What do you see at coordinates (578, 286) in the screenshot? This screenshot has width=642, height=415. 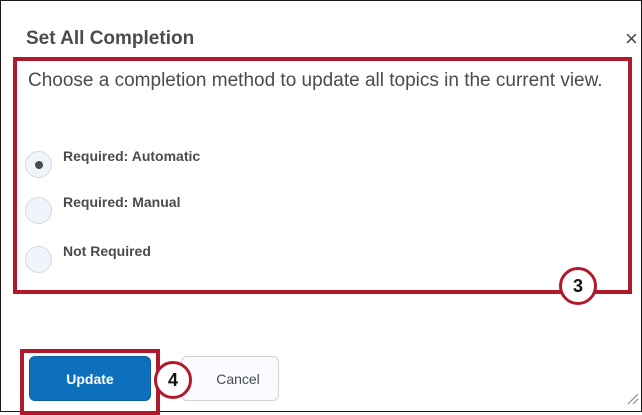 I see `step-callout-3: 3` at bounding box center [578, 286].